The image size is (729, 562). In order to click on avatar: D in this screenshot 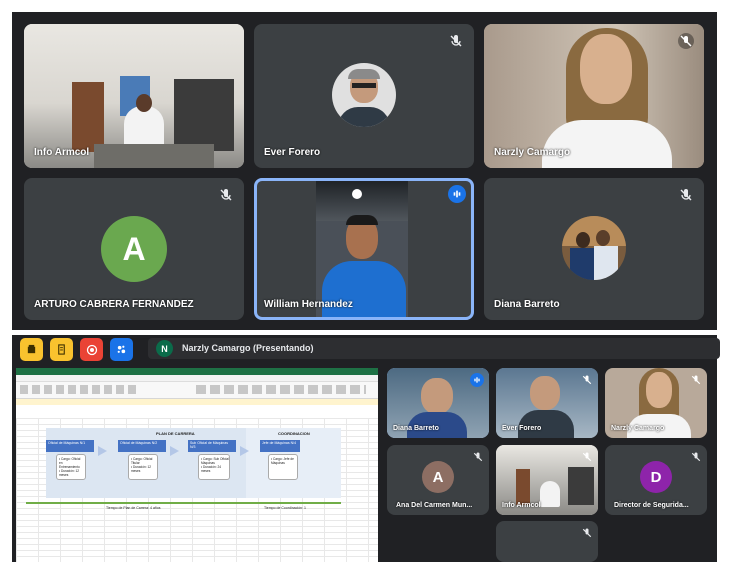, I will do `click(656, 477)`.